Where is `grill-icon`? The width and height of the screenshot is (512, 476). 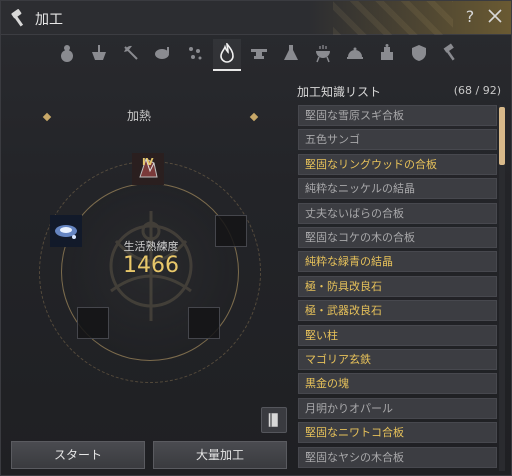 grill-icon is located at coordinates (323, 54).